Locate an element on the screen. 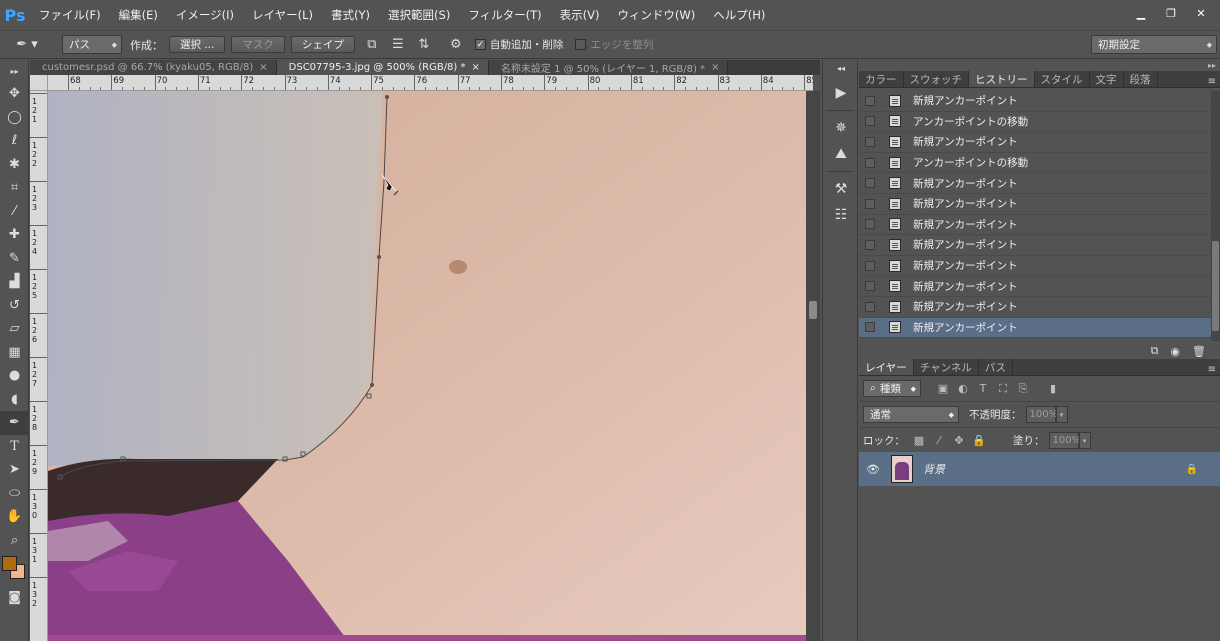  type-tool-icon: T is located at coordinates (14, 447).